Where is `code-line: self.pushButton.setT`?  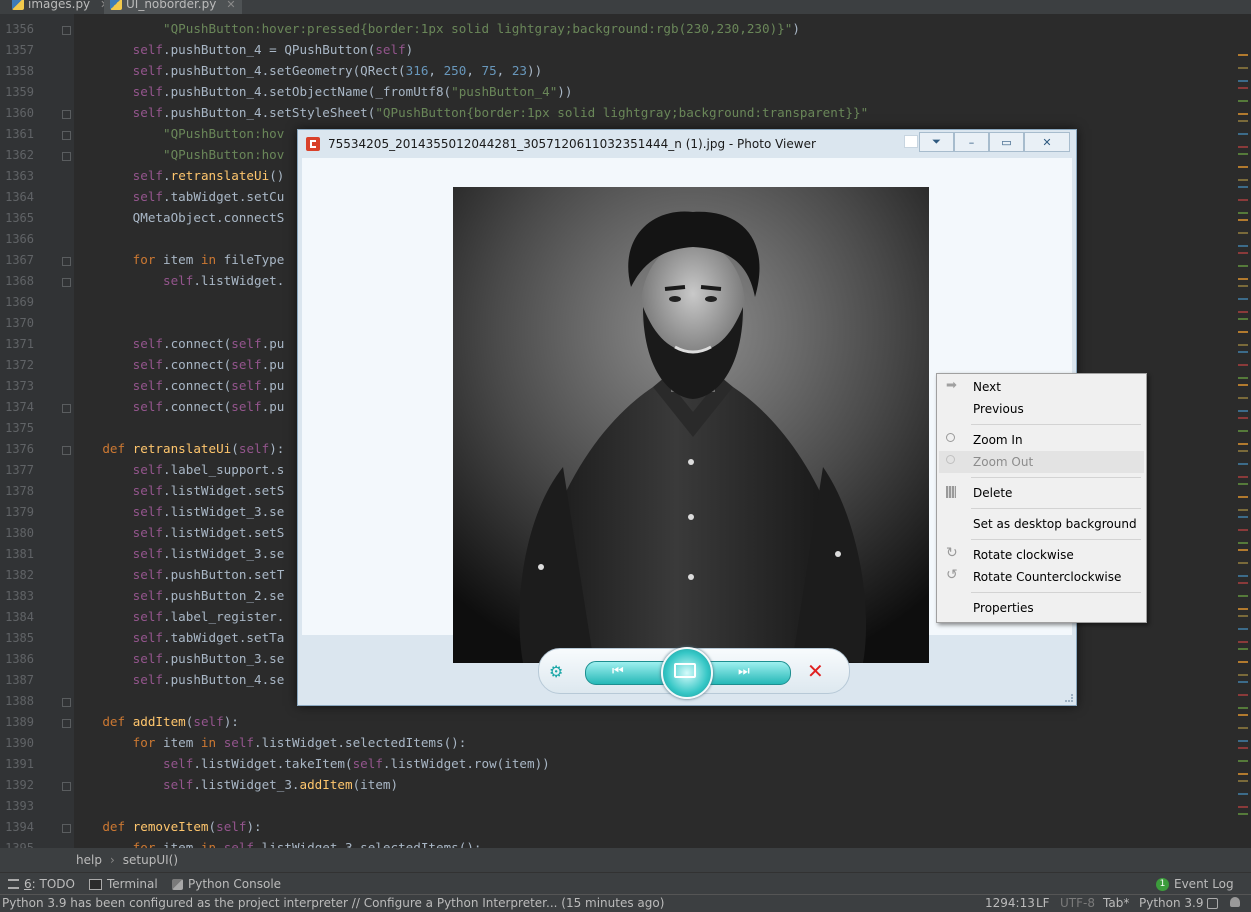 code-line: self.pushButton.setT is located at coordinates (178, 574).